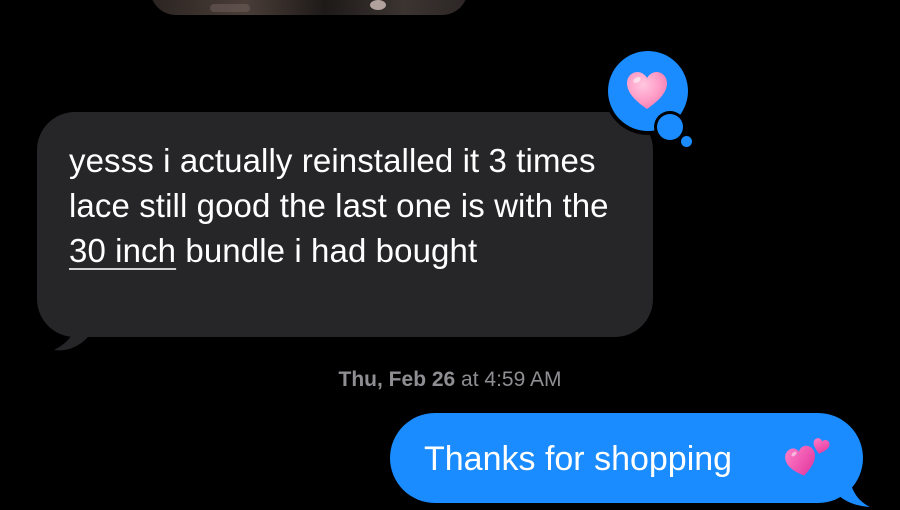  I want to click on incoming-bubble-tail, so click(73, 330).